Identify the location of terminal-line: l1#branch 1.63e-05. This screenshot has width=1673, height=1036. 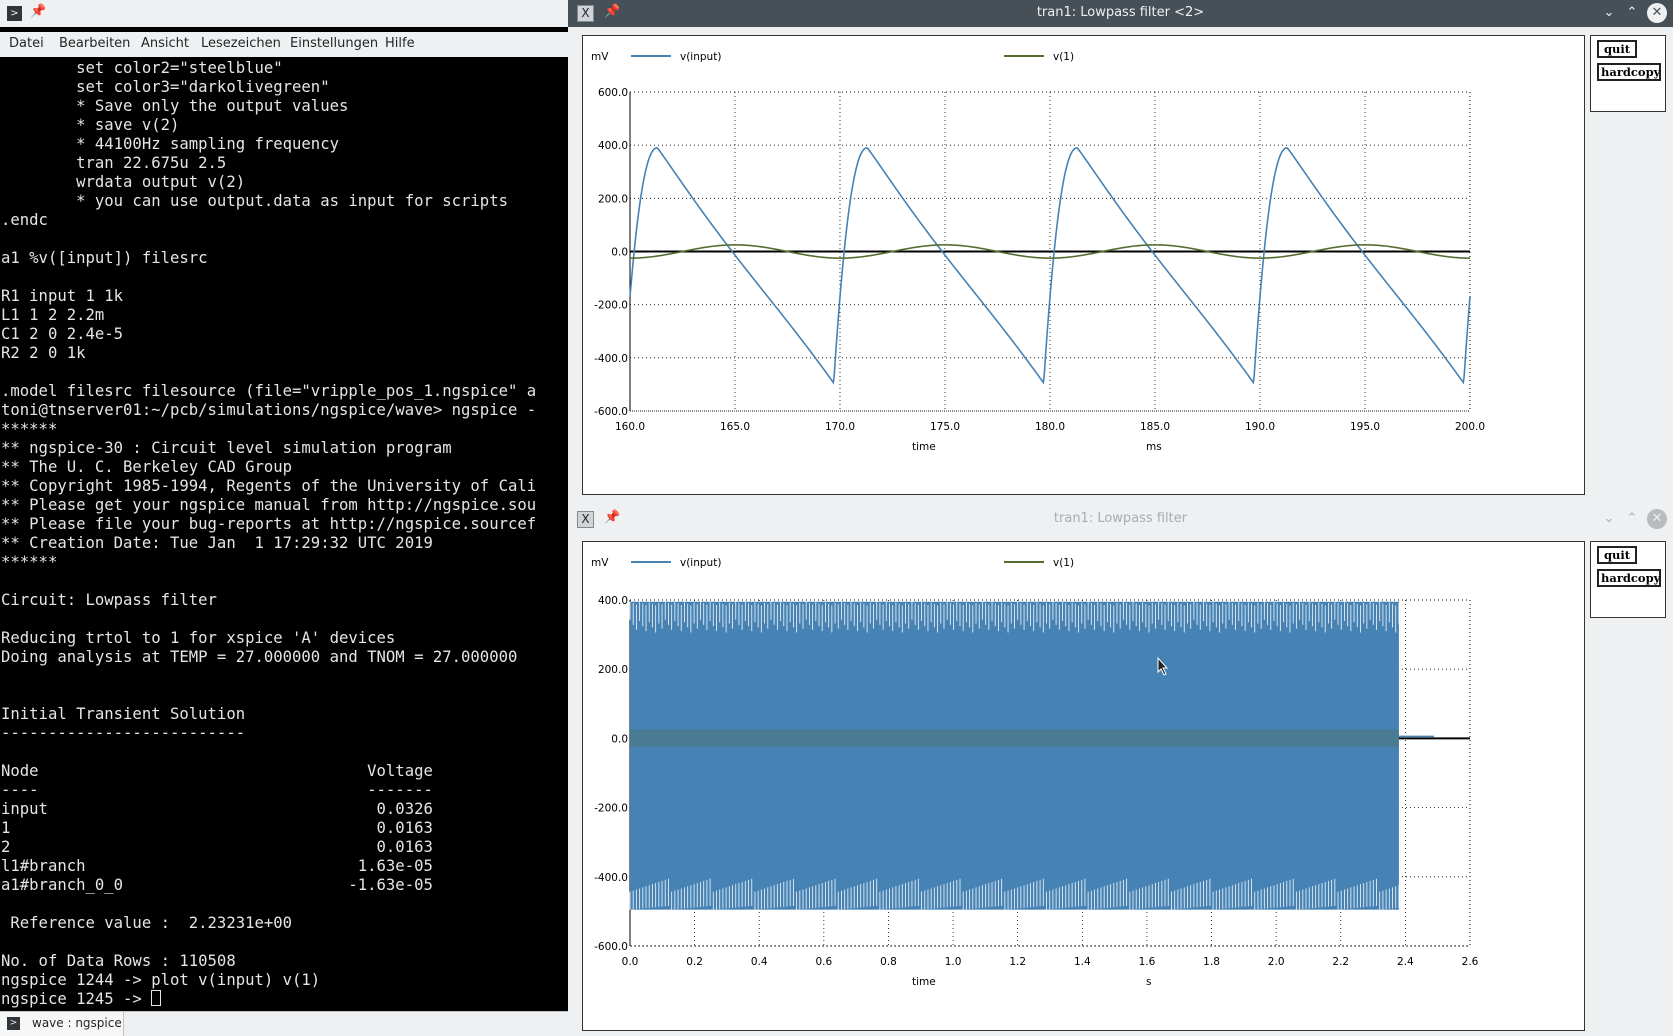
(217, 866).